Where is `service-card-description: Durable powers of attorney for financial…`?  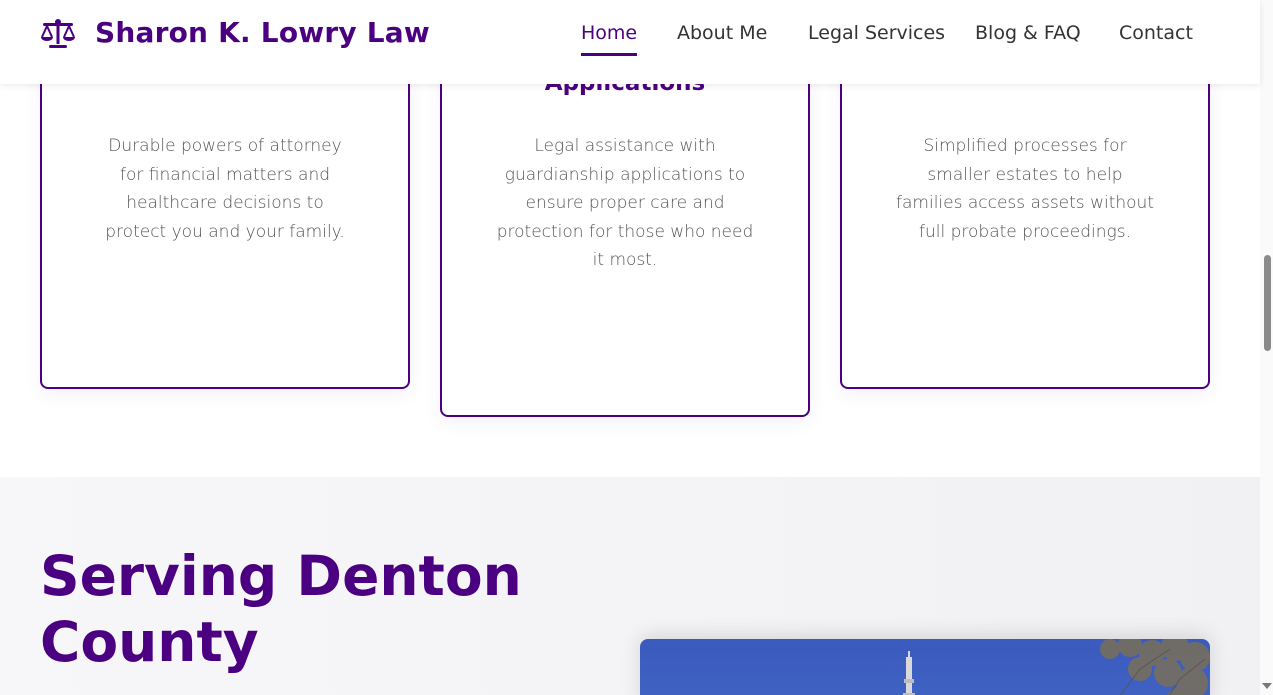 service-card-description: Durable powers of attorney for financial… is located at coordinates (225, 189).